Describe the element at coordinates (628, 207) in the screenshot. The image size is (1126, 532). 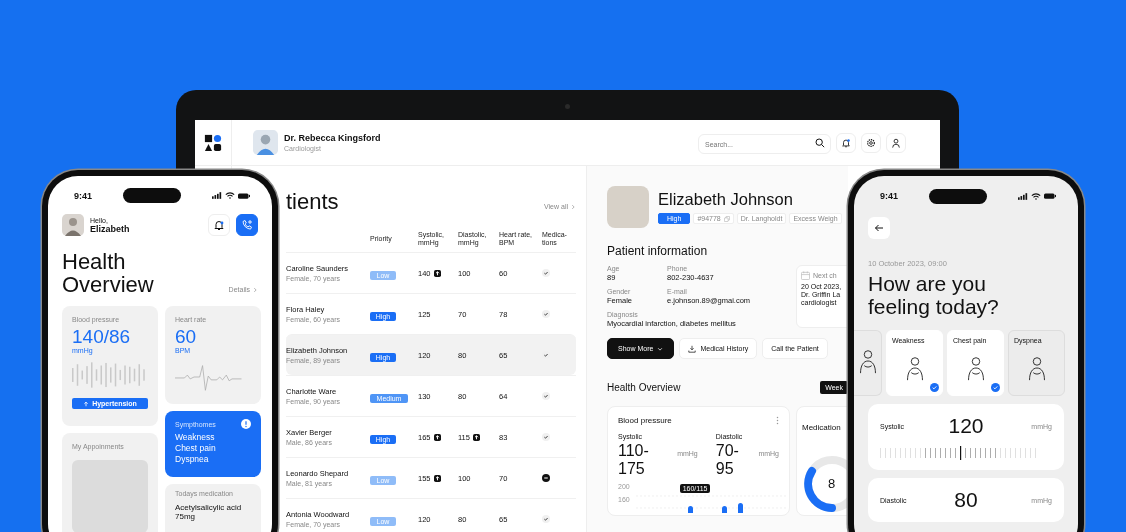
I see `photo-placeholder` at that location.